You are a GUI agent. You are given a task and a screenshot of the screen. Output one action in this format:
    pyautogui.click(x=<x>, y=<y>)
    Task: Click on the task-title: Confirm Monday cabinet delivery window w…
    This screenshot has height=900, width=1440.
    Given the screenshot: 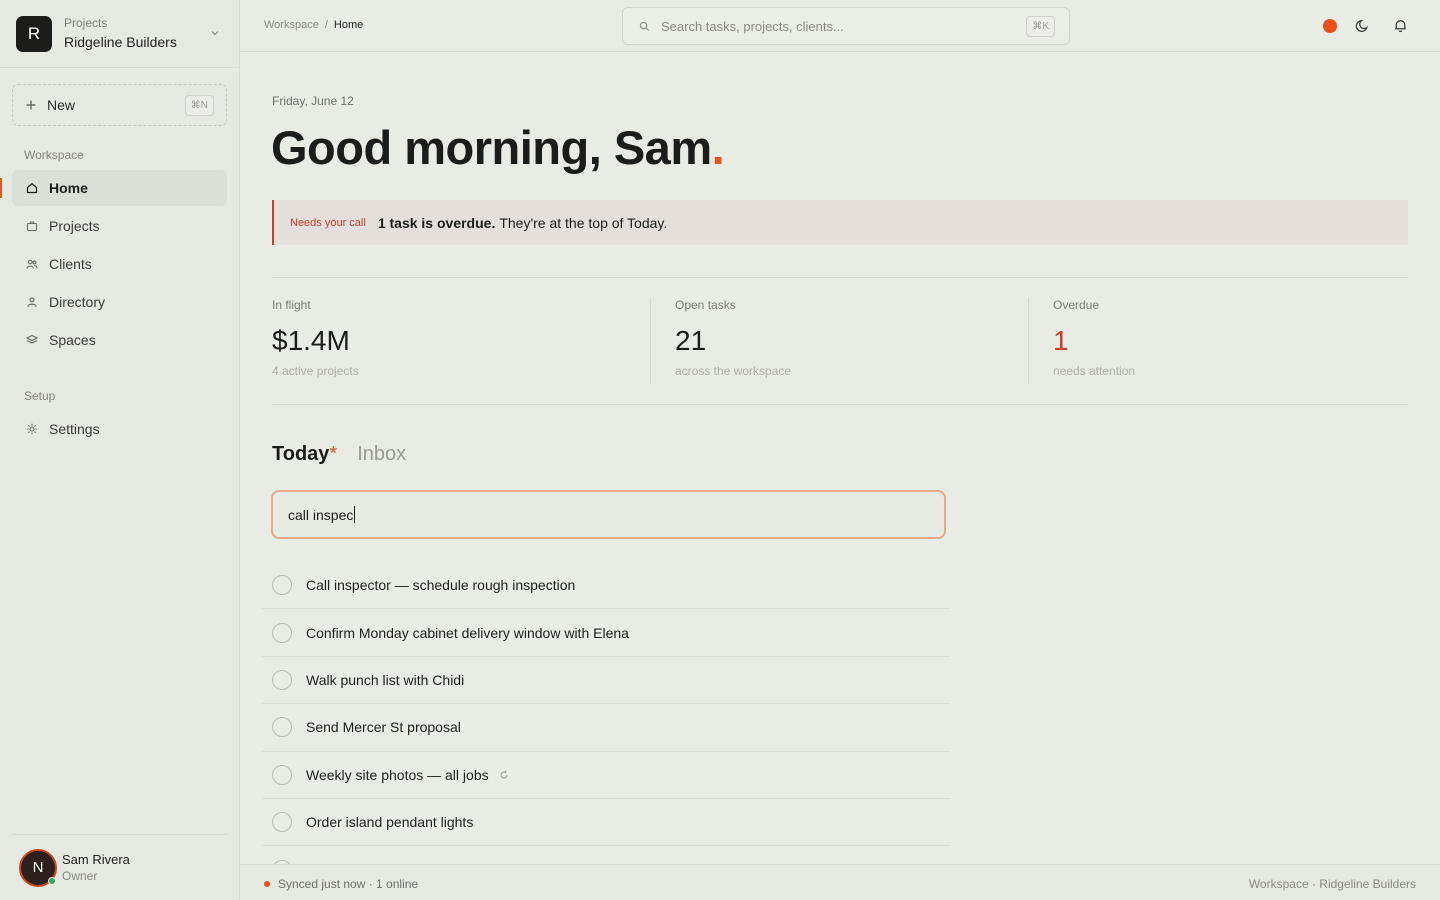 What is the action you would take?
    pyautogui.click(x=467, y=632)
    